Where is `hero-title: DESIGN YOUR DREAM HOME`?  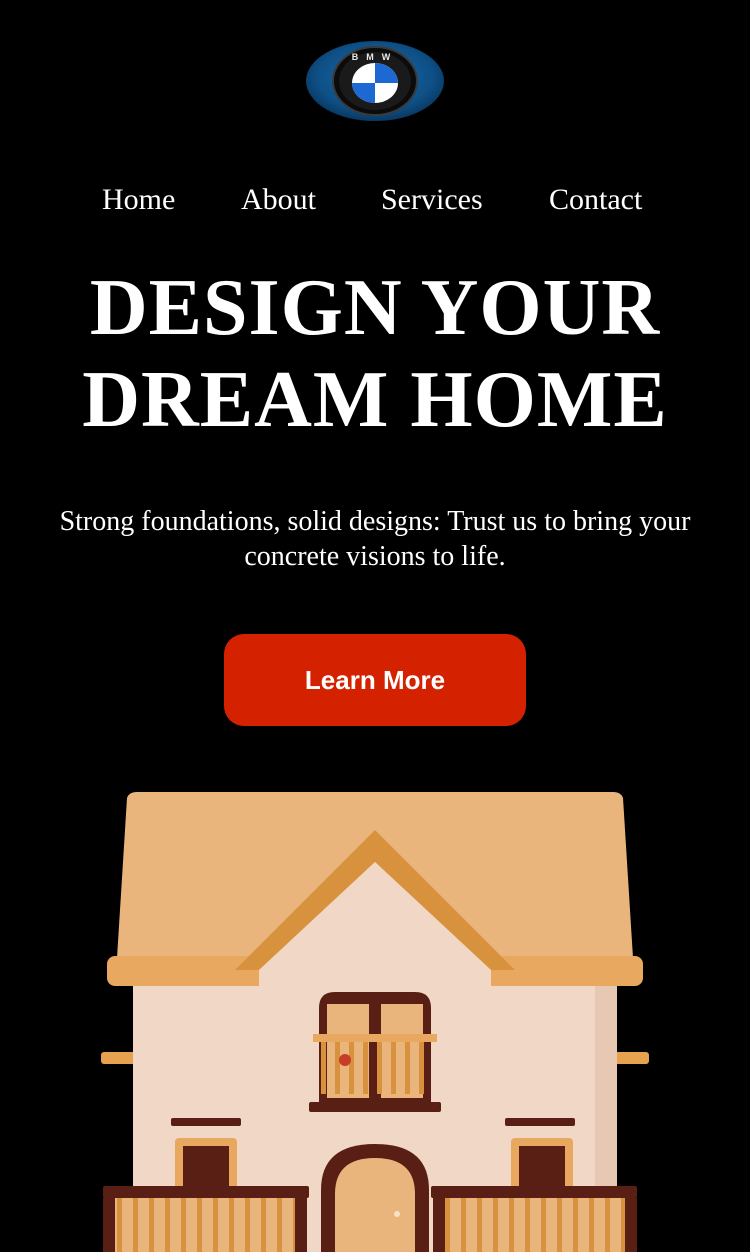
hero-title: DESIGN YOUR DREAM HOME is located at coordinates (375, 354).